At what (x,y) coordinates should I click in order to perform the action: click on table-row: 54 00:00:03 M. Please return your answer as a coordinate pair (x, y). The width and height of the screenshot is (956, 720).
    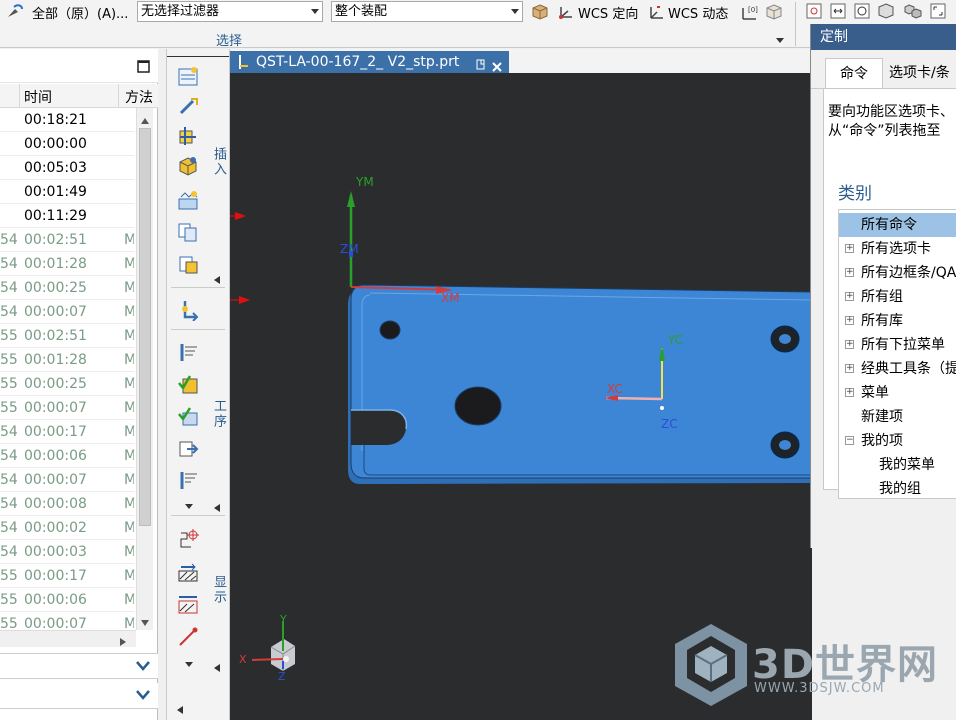
    Looking at the image, I should click on (67, 552).